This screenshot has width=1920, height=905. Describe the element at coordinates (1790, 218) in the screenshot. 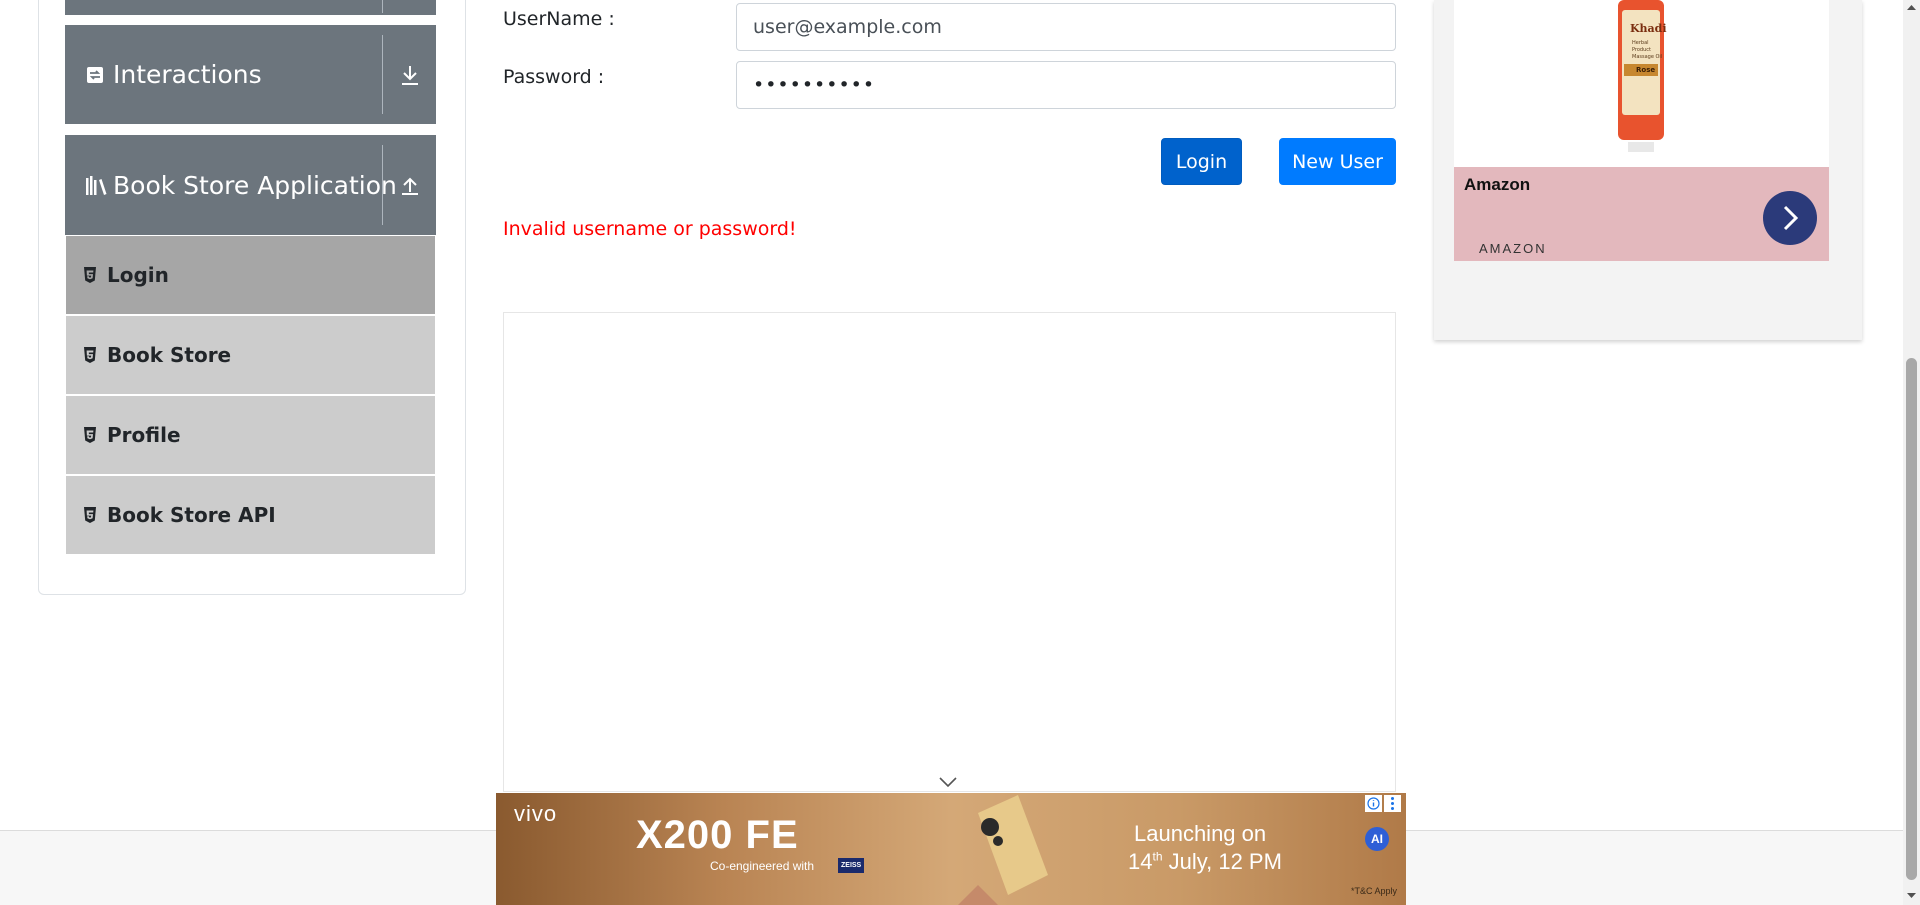

I see `chevron-right-icon` at that location.